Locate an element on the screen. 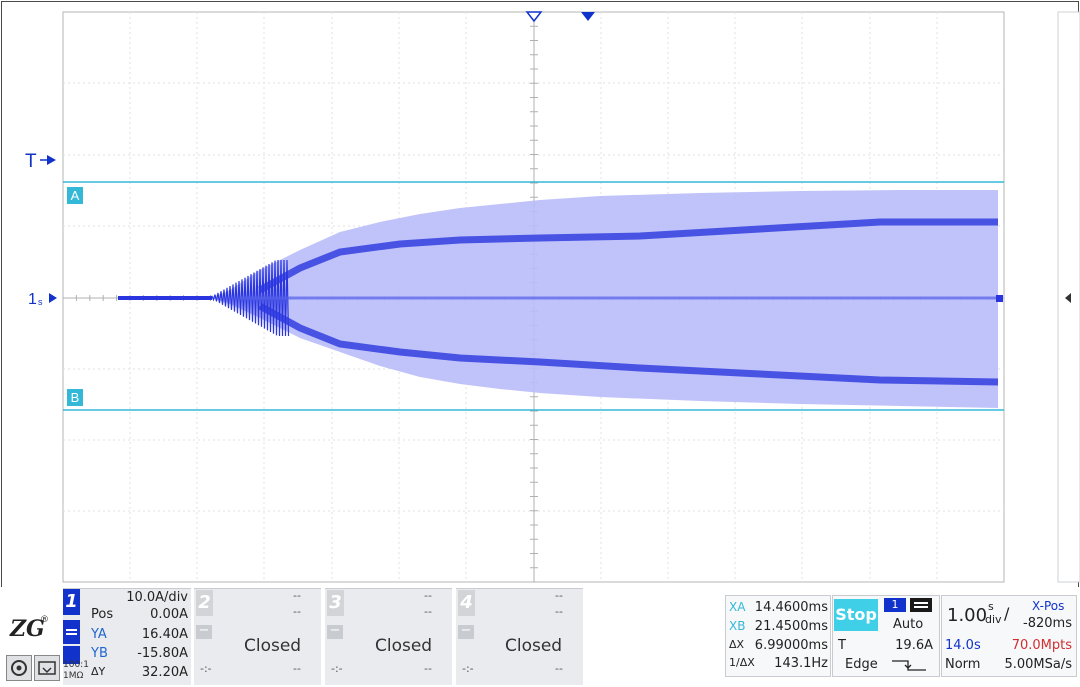 This screenshot has height=687, width=1080. trigger-level-value: 19.6A is located at coordinates (901, 645).